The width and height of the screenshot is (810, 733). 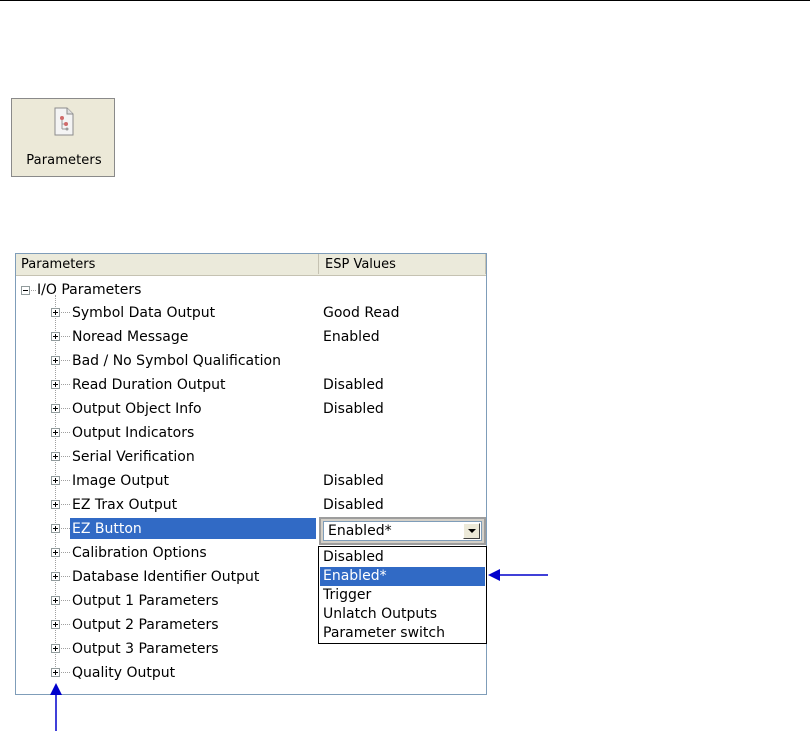 I want to click on dropdown-arrow-icon, so click(x=471, y=531).